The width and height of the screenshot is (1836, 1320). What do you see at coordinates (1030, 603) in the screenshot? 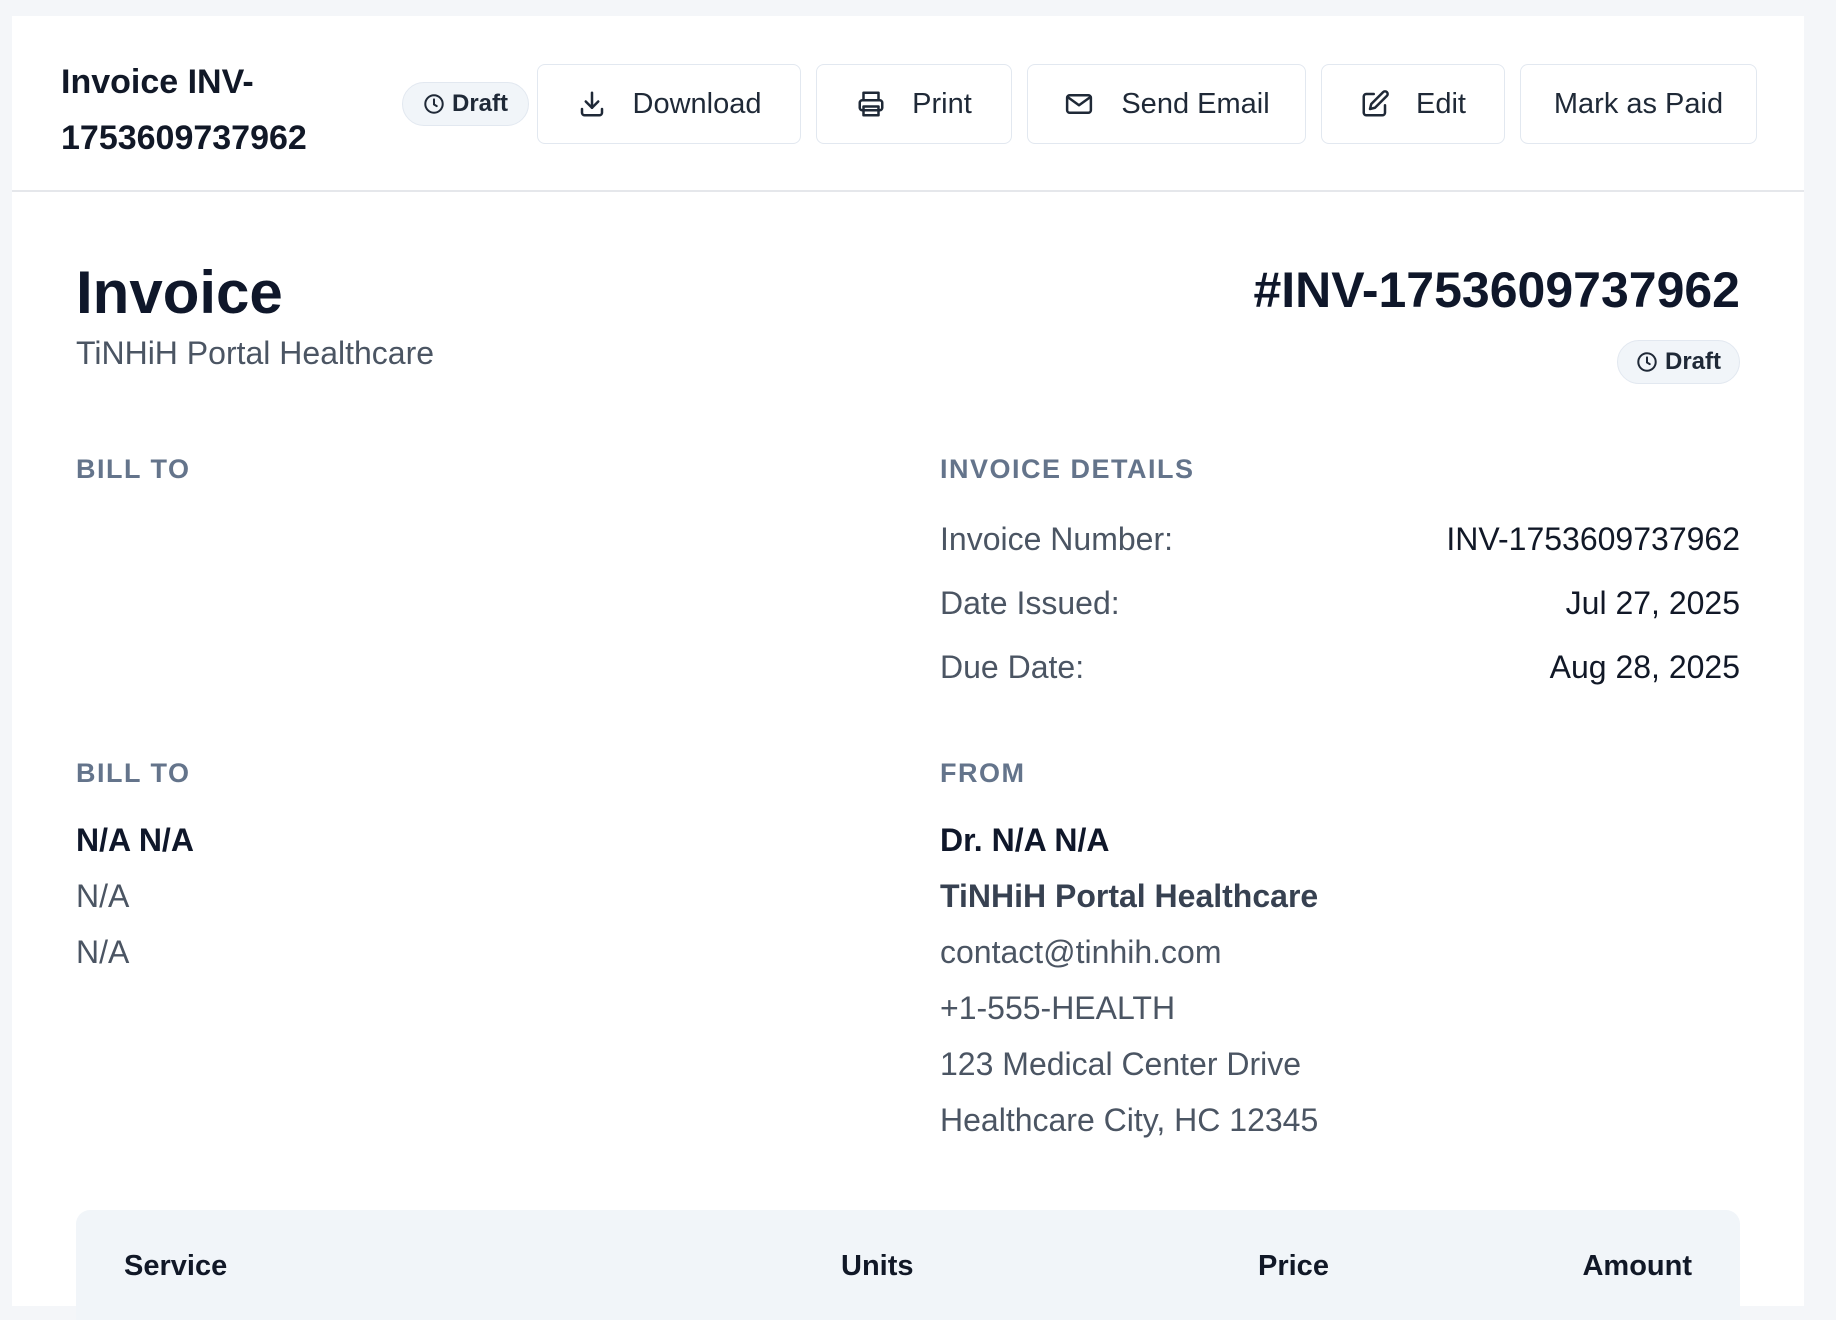
I see `detail-label: Date Issued:` at bounding box center [1030, 603].